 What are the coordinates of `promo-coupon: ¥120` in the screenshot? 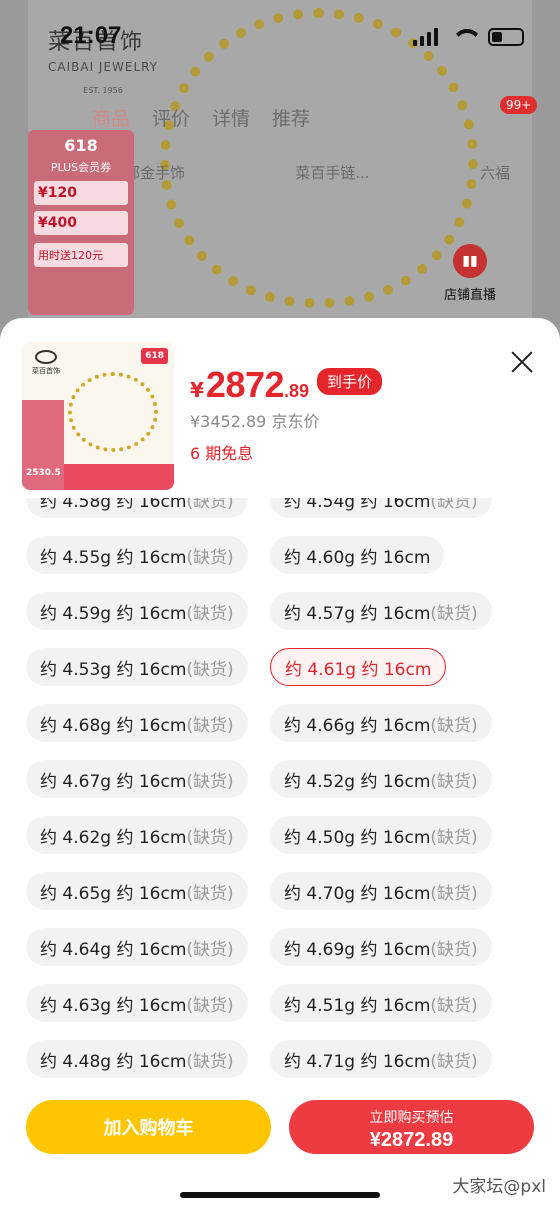 It's located at (81, 193).